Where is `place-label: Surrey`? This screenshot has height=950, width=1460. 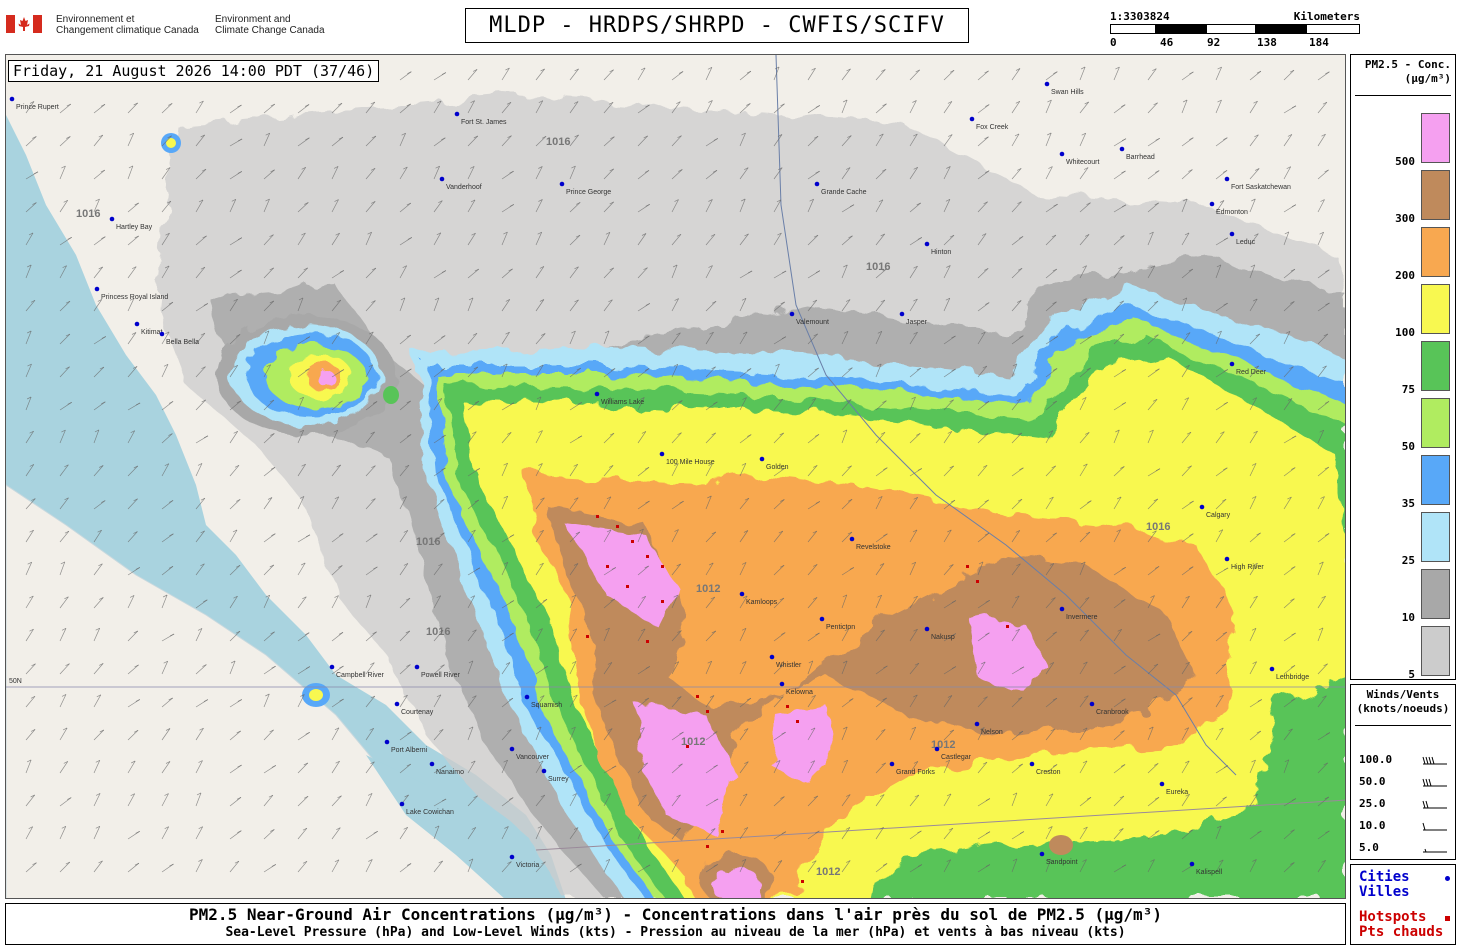 place-label: Surrey is located at coordinates (558, 779).